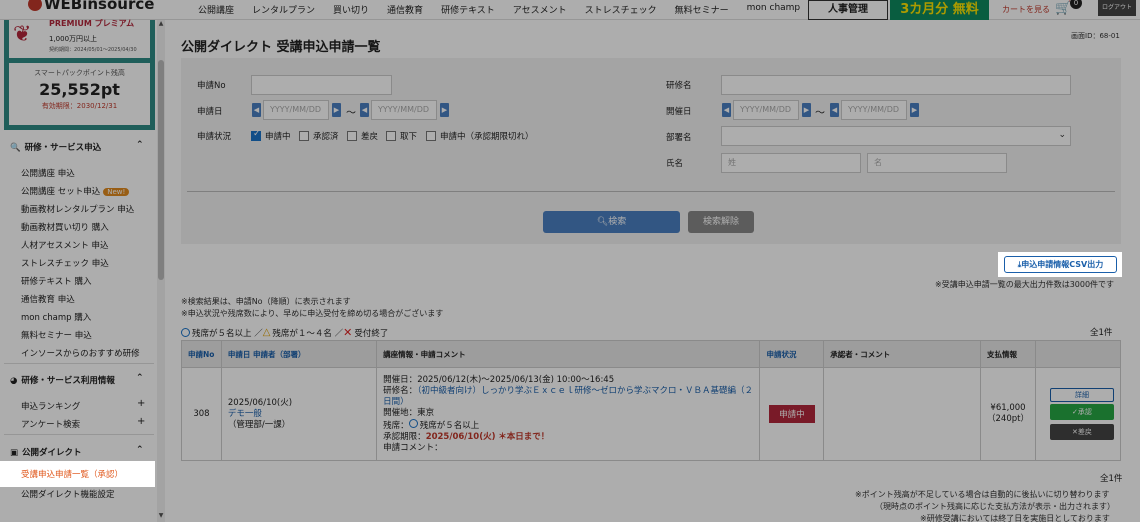 The height and width of the screenshot is (522, 1140). Describe the element at coordinates (65, 263) in the screenshot. I see `sidebar-item-stress-check: ストレスチェック 申込` at that location.